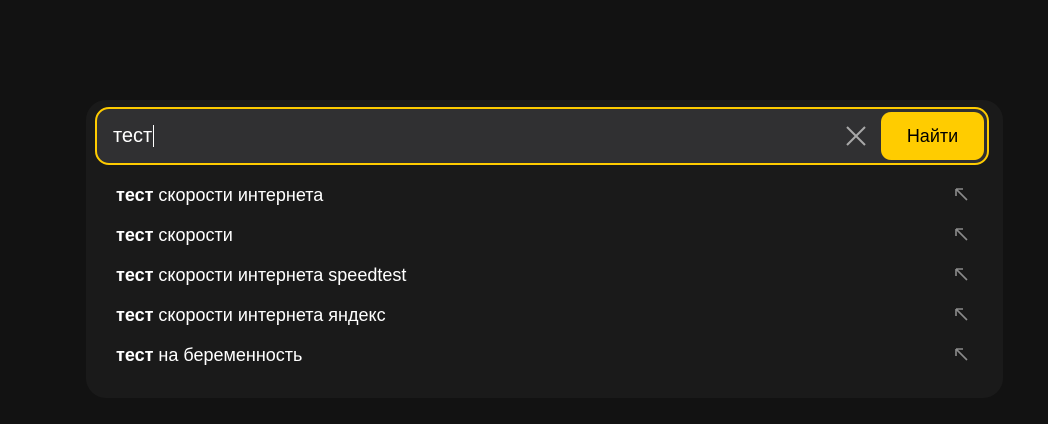 Image resolution: width=1048 pixels, height=424 pixels. Describe the element at coordinates (228, 354) in the screenshot. I see `suggestion-rest: на беременность` at that location.